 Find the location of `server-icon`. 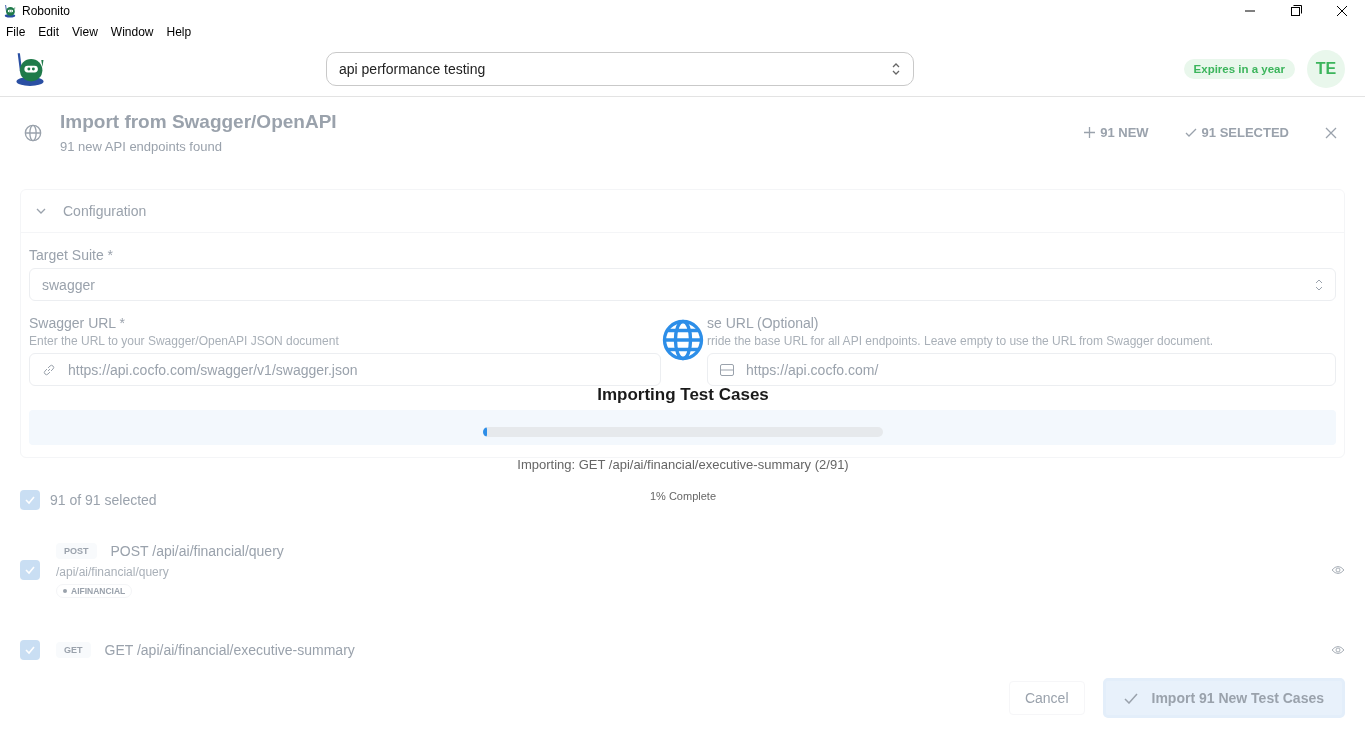

server-icon is located at coordinates (727, 369).